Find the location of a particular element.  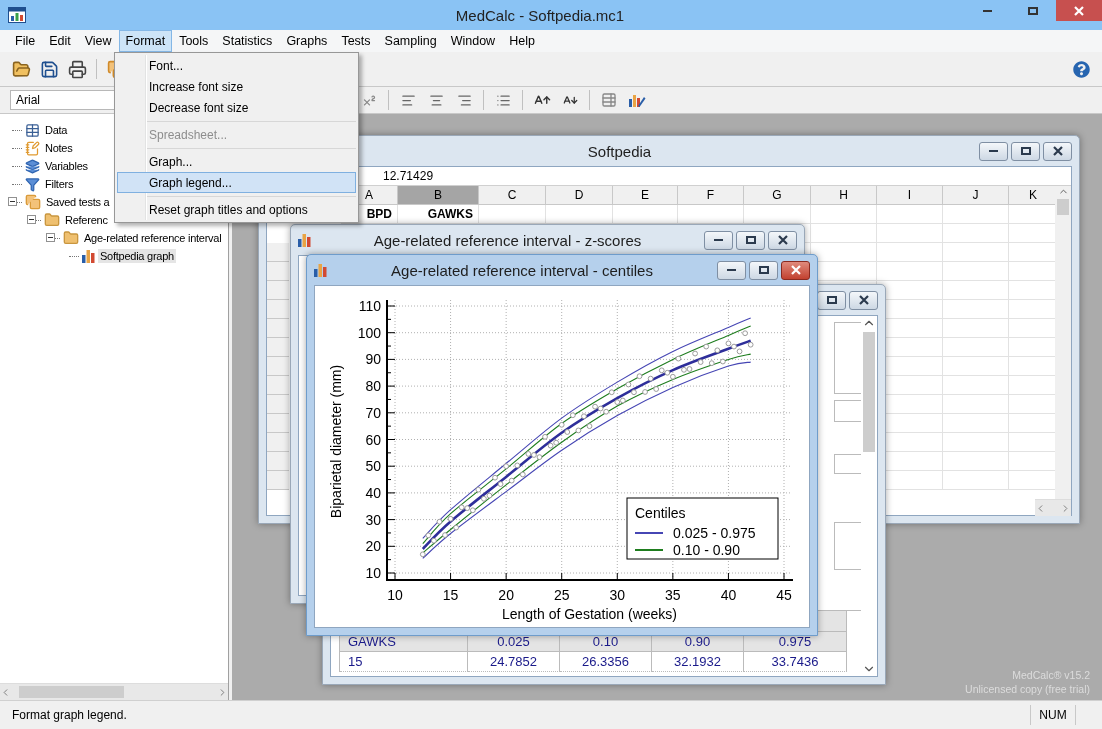

tick-label: 15 is located at coordinates (450, 595).